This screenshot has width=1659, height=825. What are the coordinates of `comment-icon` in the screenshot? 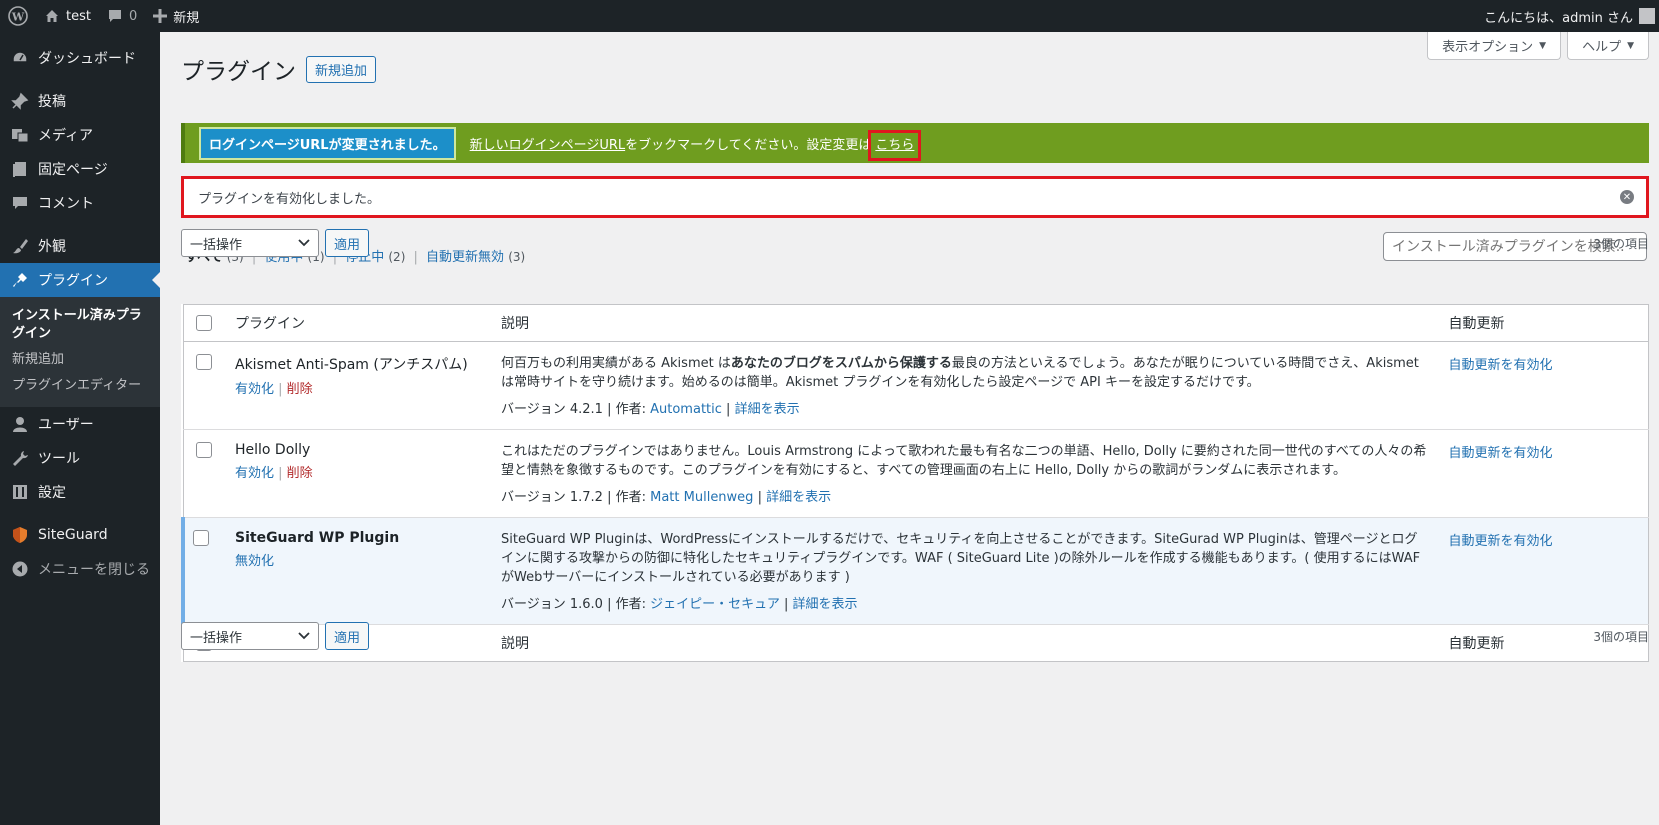 It's located at (20, 203).